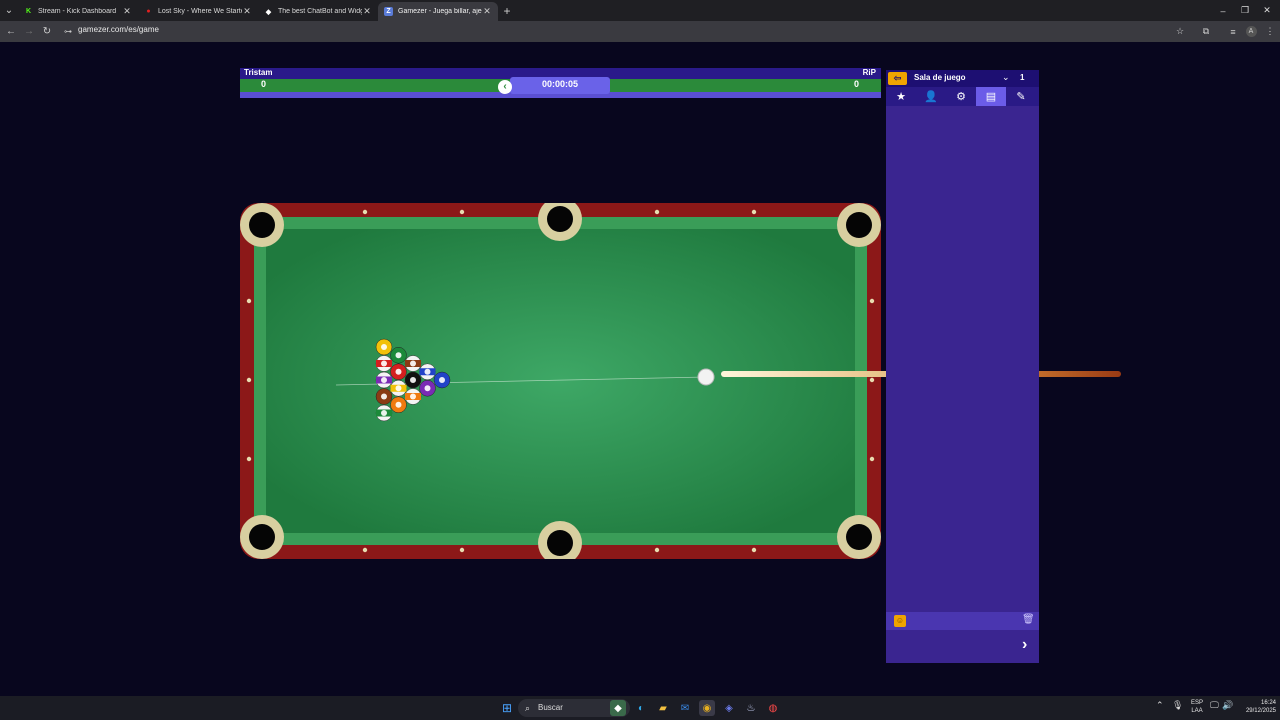 Image resolution: width=1280 pixels, height=720 pixels. I want to click on trash-icon: 🗑, so click(1028, 619).